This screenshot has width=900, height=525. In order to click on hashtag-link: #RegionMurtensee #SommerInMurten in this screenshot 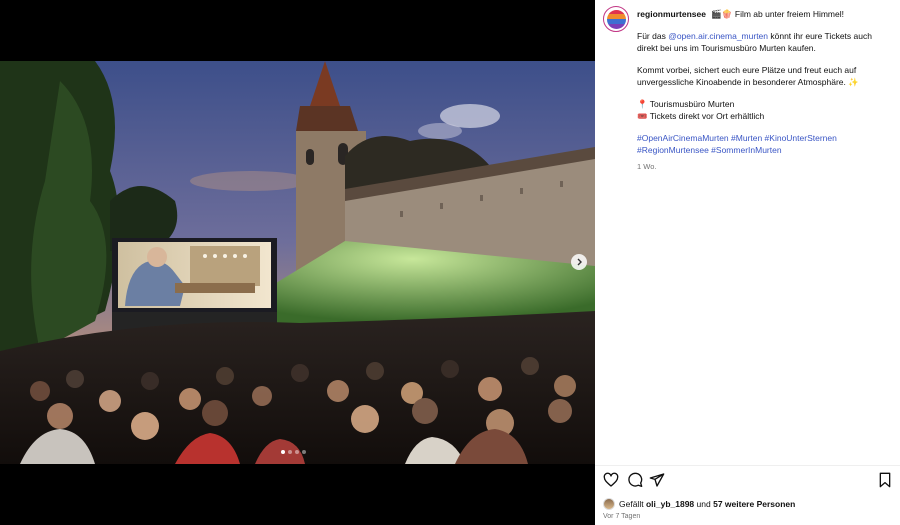, I will do `click(762, 151)`.